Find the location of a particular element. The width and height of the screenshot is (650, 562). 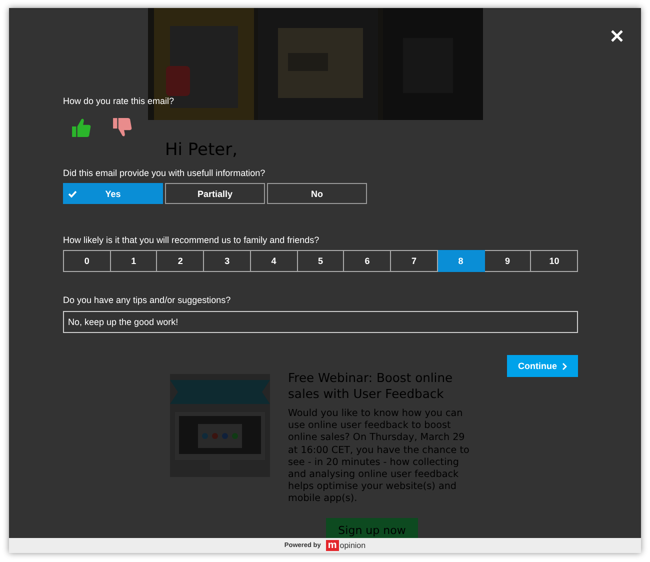

question-label: Did this email provide you with usefull information? is located at coordinates (164, 173).